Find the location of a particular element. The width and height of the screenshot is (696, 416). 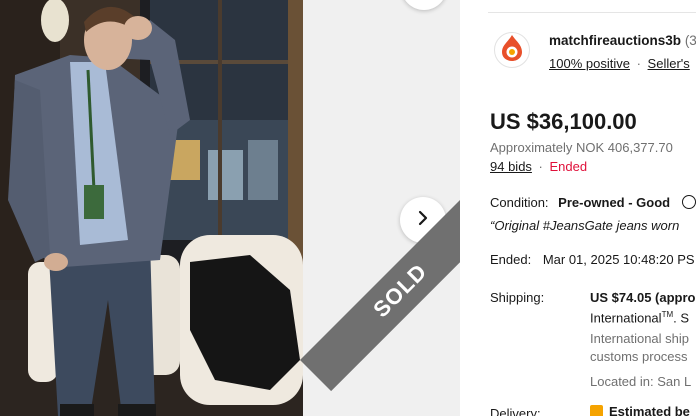

bids-status: 94 bids · Ended is located at coordinates (538, 166).